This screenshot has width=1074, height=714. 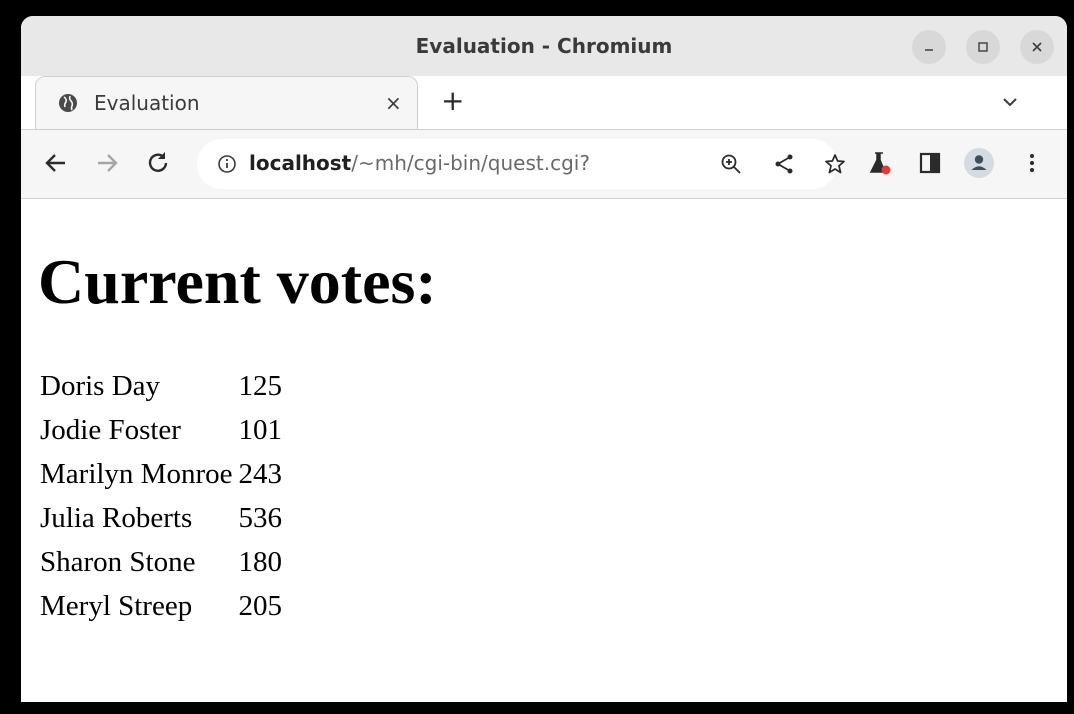 I want to click on minimize-icon, so click(x=929, y=50).